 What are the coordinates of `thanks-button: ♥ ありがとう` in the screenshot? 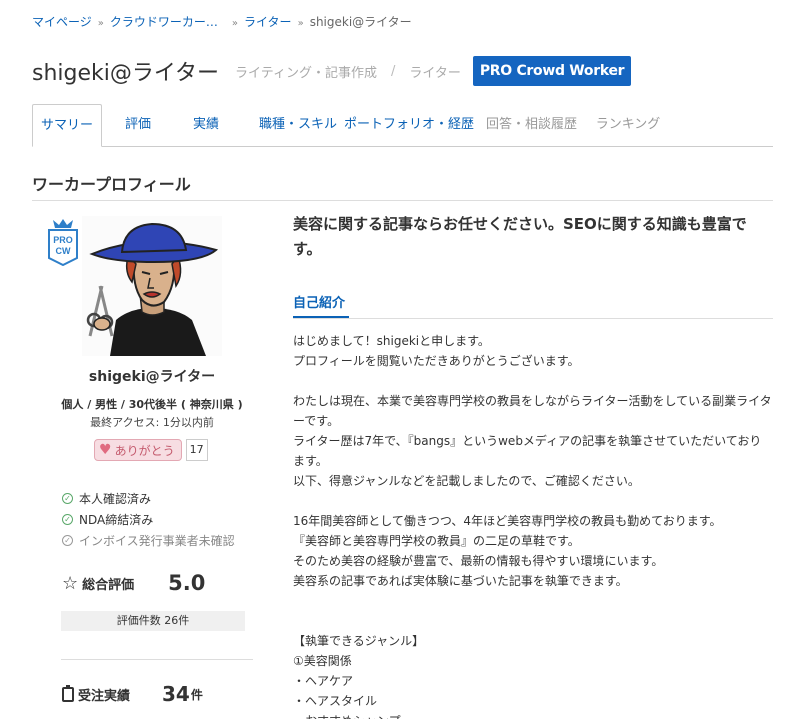 It's located at (138, 450).